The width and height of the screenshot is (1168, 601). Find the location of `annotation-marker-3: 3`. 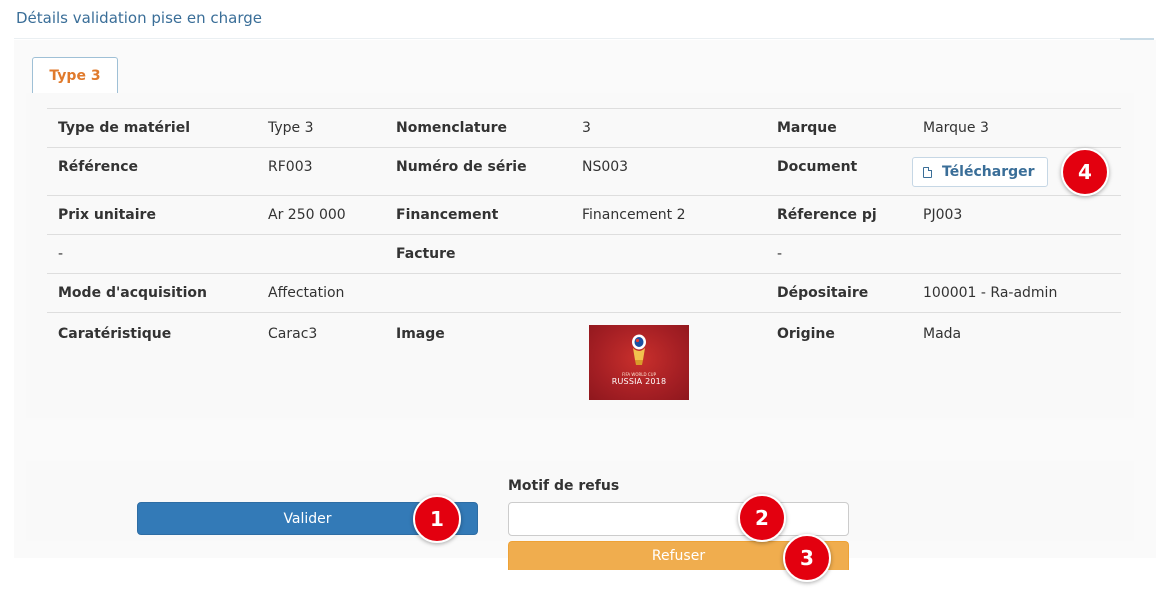

annotation-marker-3: 3 is located at coordinates (807, 558).